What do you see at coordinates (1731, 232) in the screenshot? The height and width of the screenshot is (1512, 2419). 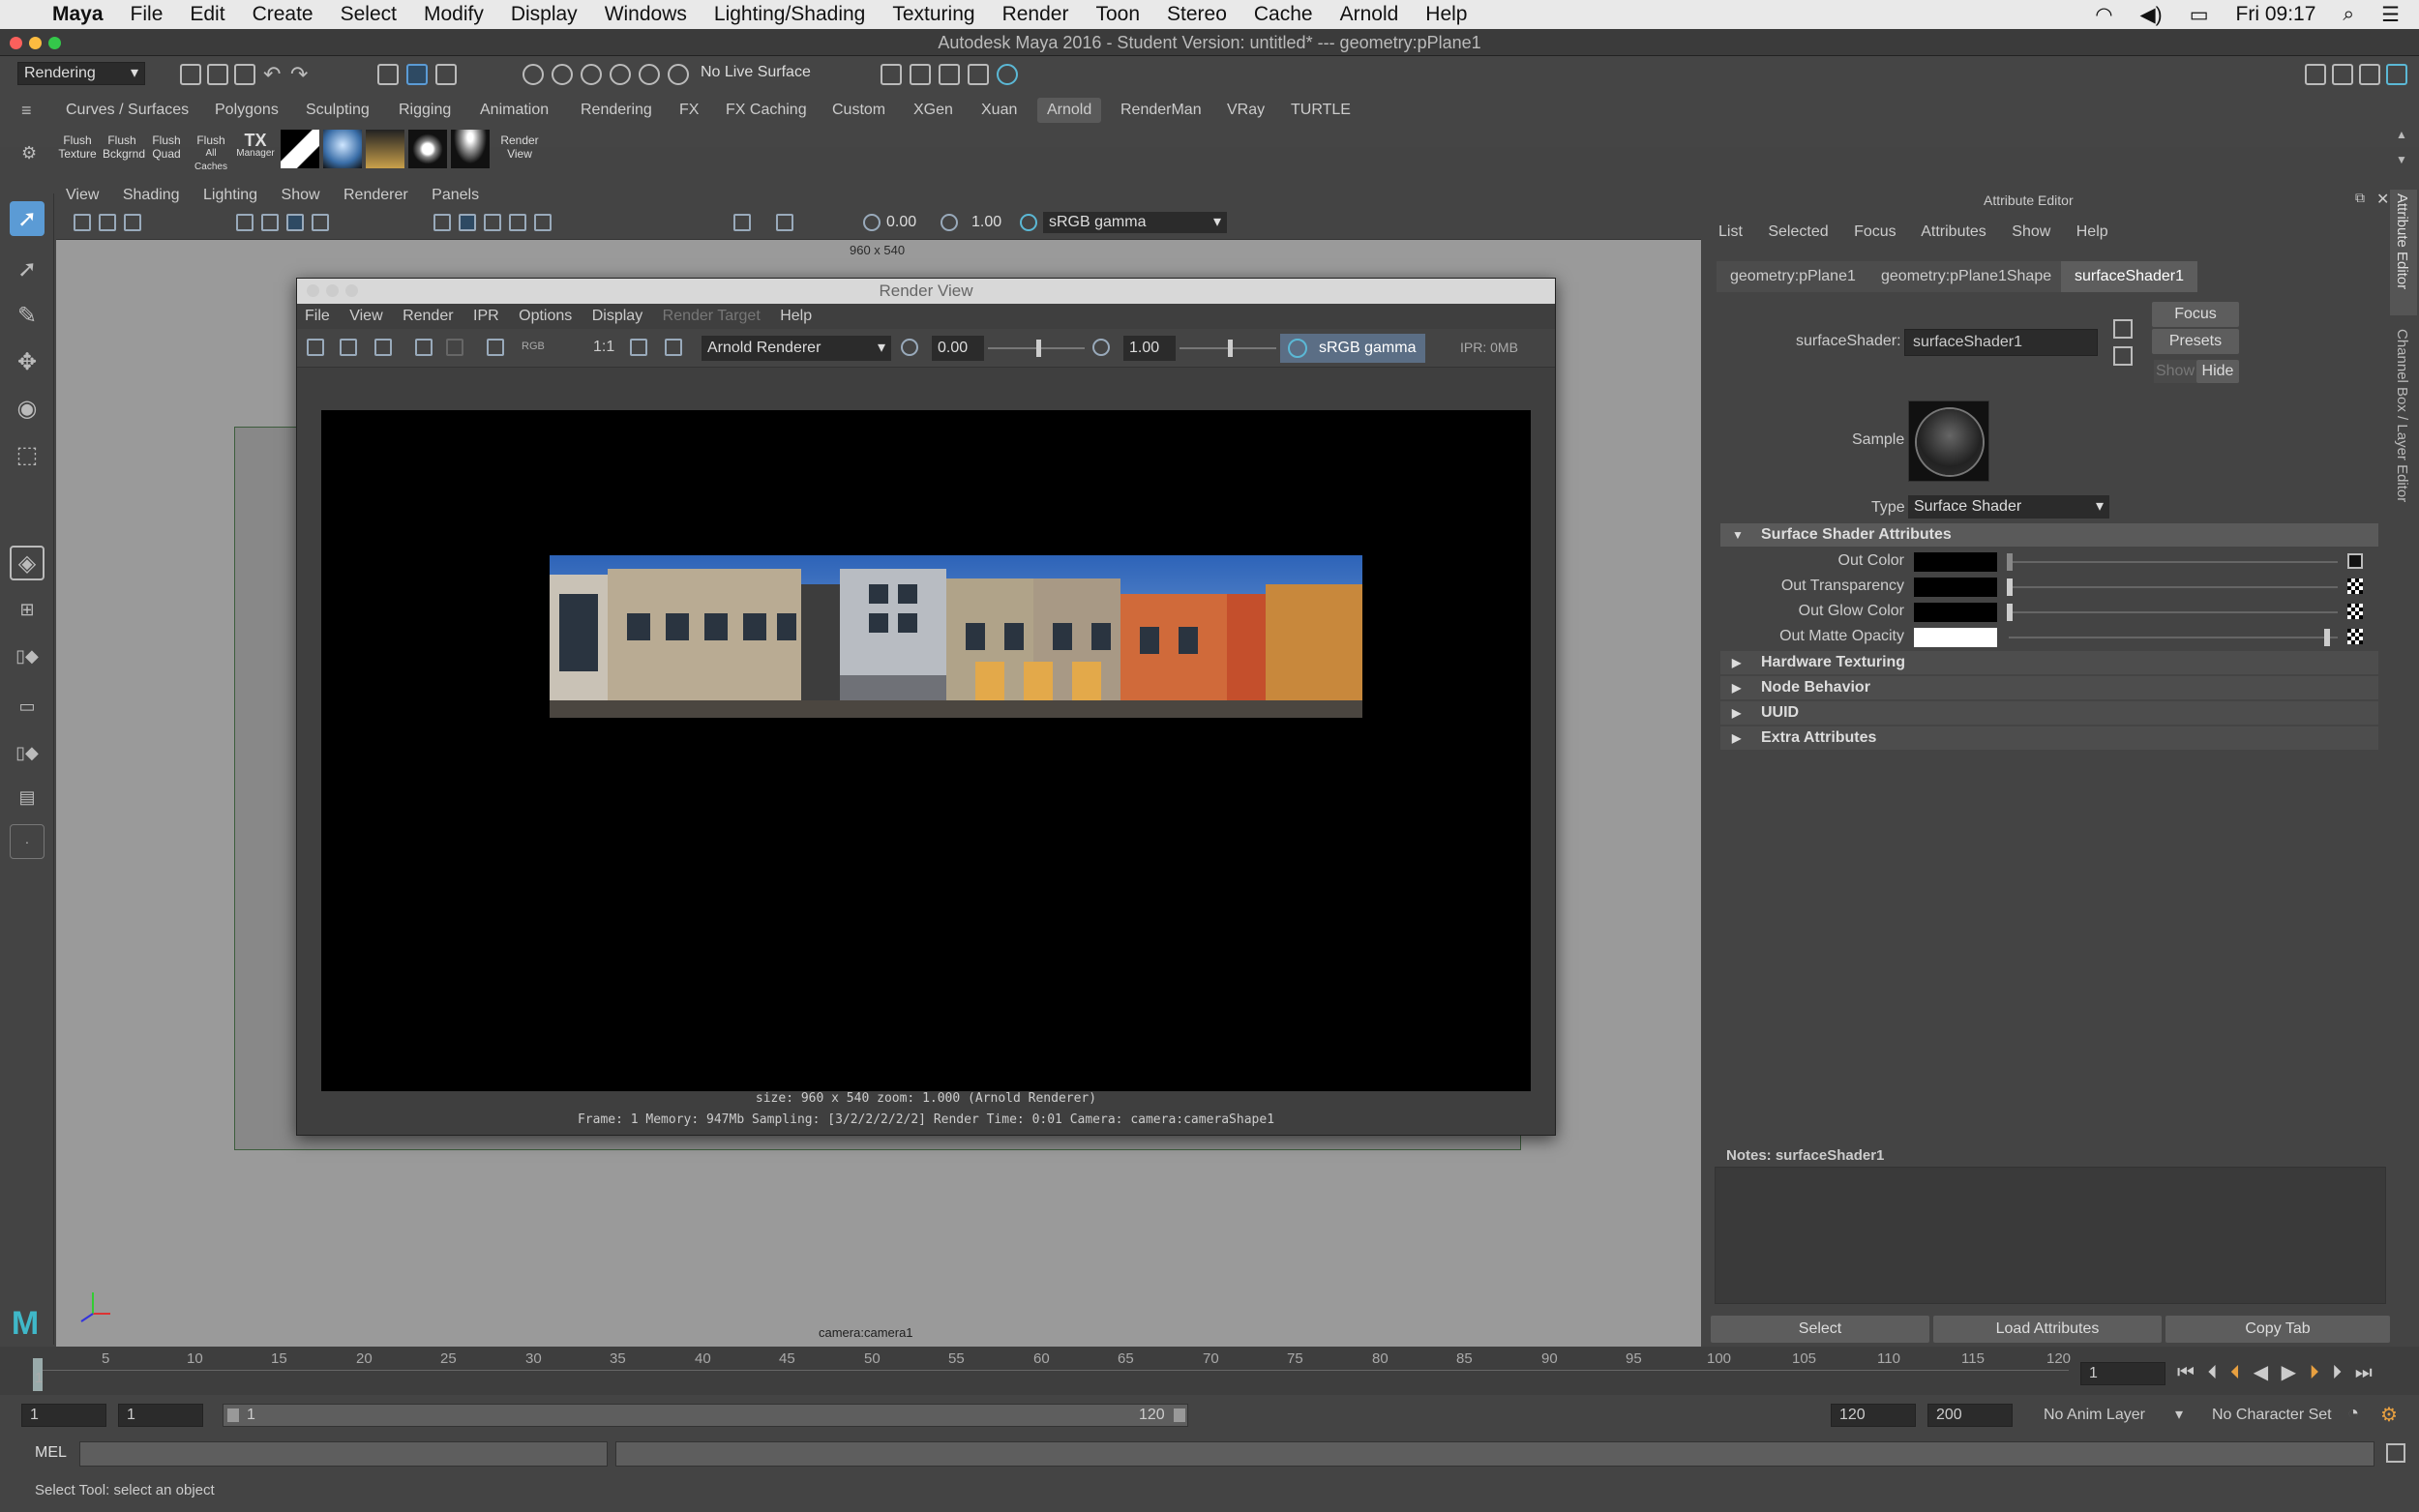 I see `ae-menu-list: List` at bounding box center [1731, 232].